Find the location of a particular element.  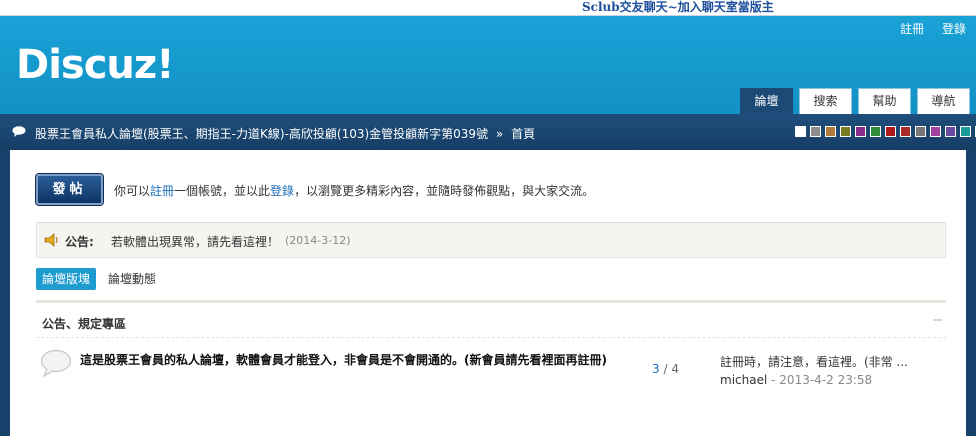

announcement-label: 公告: is located at coordinates (79, 242).